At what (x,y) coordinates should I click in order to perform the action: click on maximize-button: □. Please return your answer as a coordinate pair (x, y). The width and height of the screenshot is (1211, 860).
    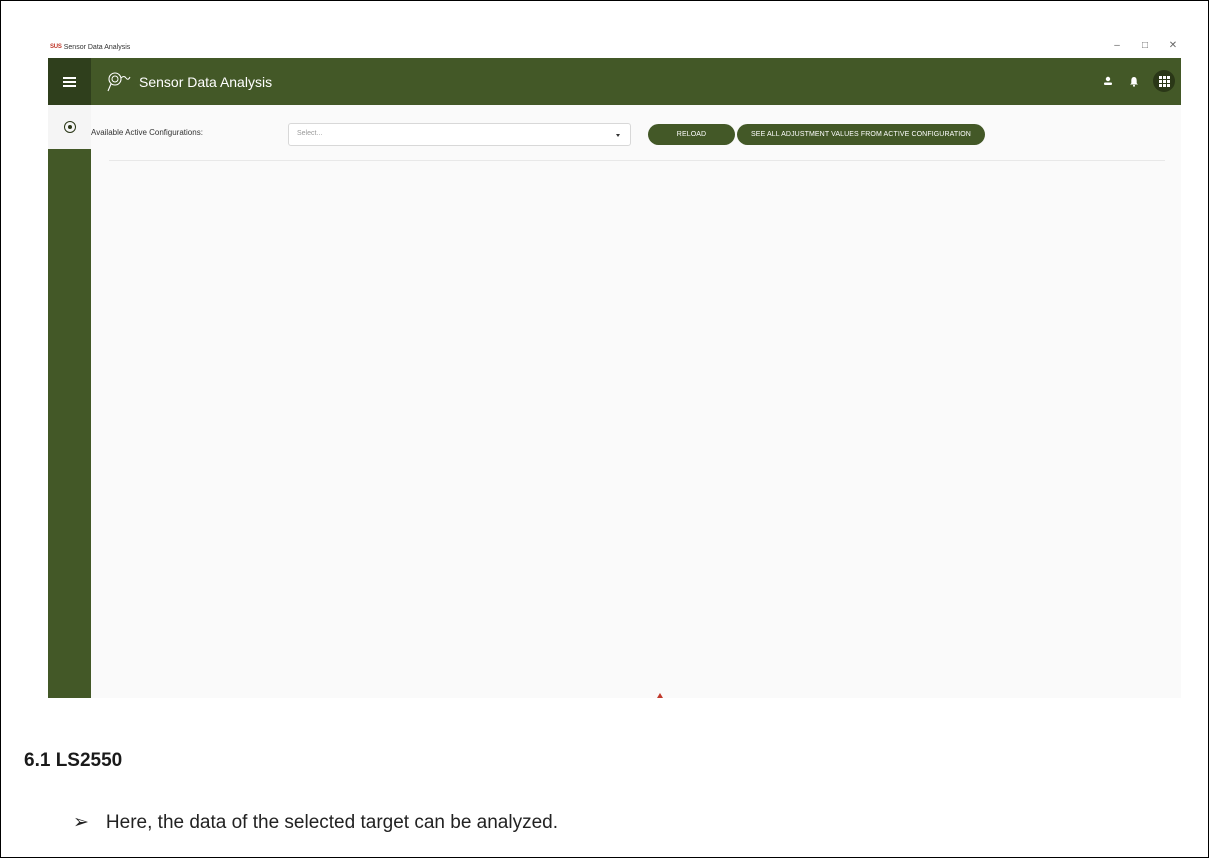
    Looking at the image, I should click on (1145, 46).